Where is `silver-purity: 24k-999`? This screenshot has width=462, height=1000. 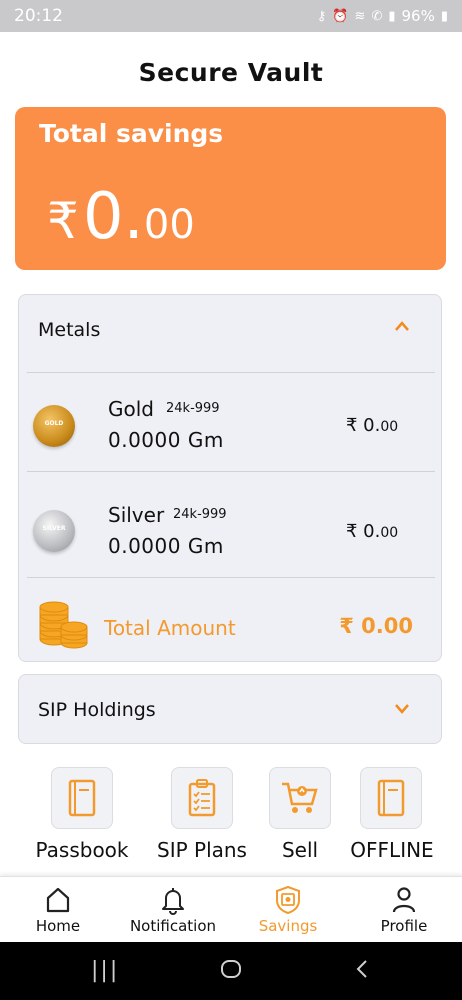
silver-purity: 24k-999 is located at coordinates (200, 514).